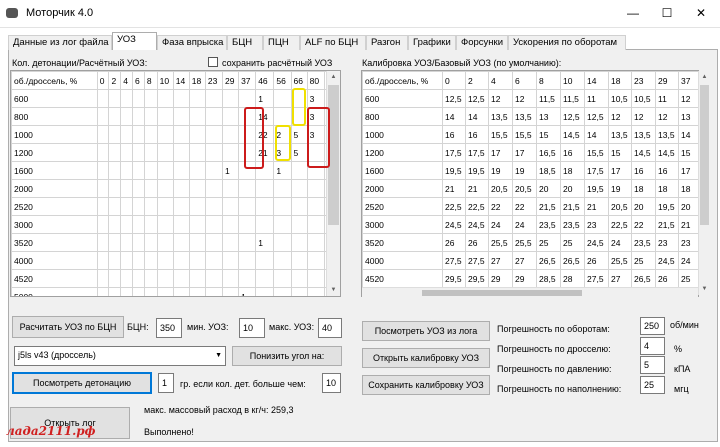 The width and height of the screenshot is (720, 447). I want to click on table-cell: 3, so click(315, 98).